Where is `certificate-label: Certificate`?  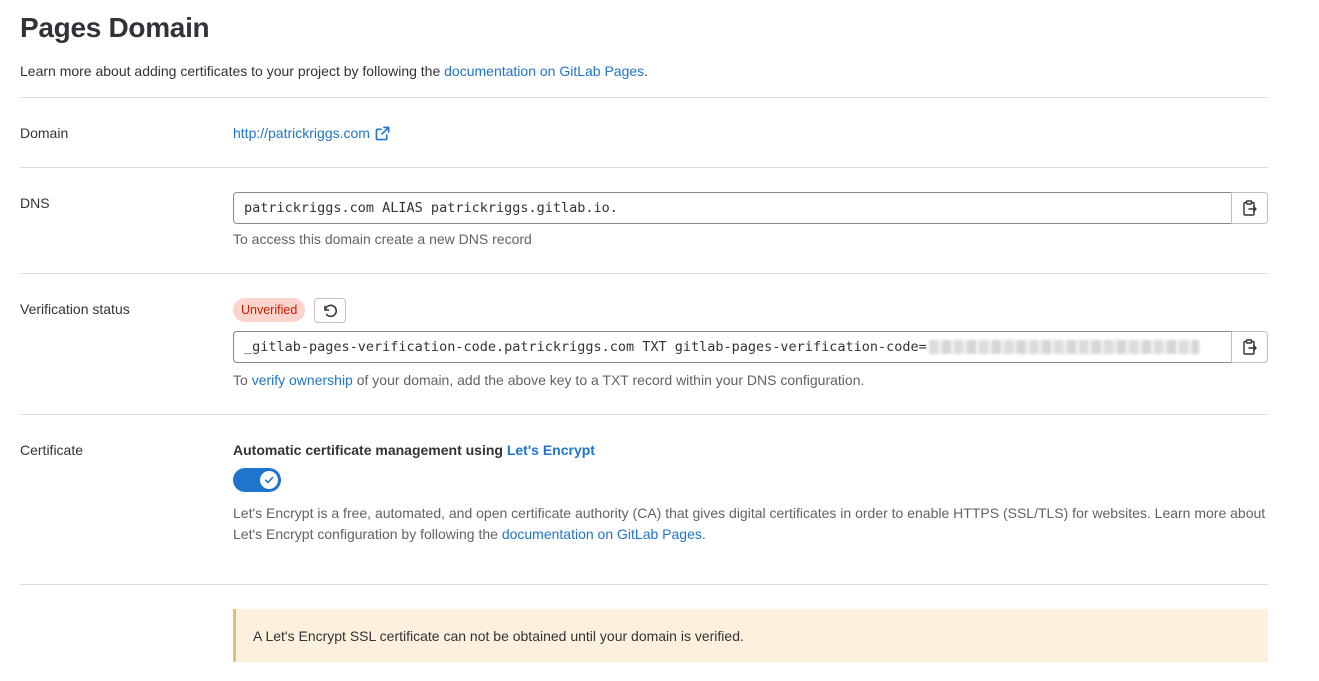
certificate-label: Certificate is located at coordinates (52, 450).